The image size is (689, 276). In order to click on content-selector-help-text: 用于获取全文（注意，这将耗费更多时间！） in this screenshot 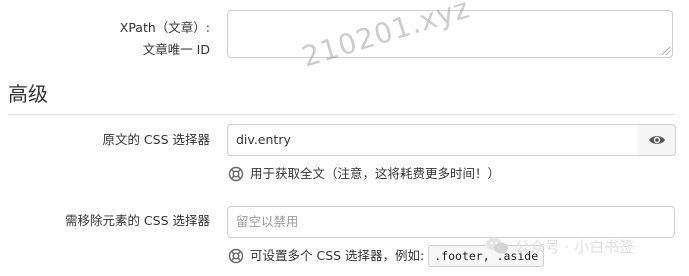, I will do `click(375, 173)`.